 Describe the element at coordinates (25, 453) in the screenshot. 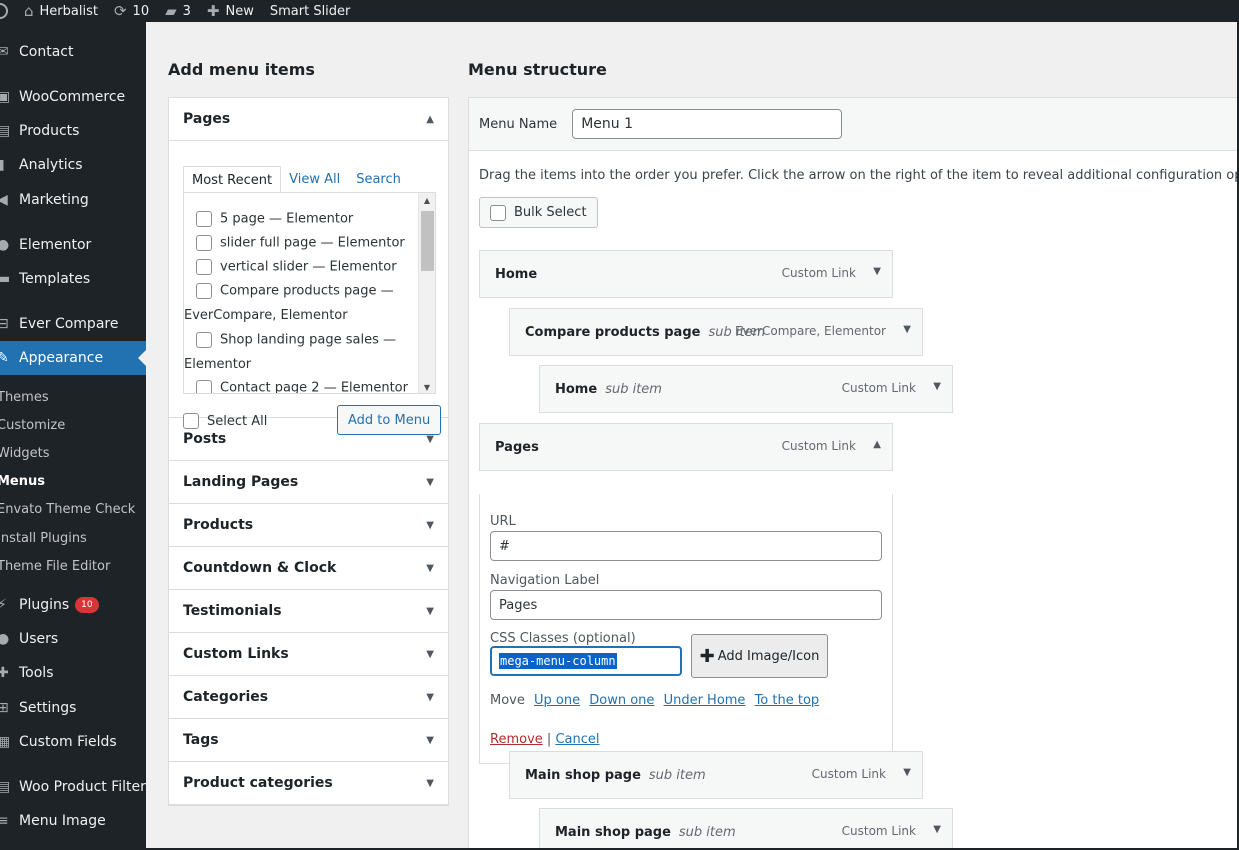

I see `submenu-widgets: Widgets` at that location.